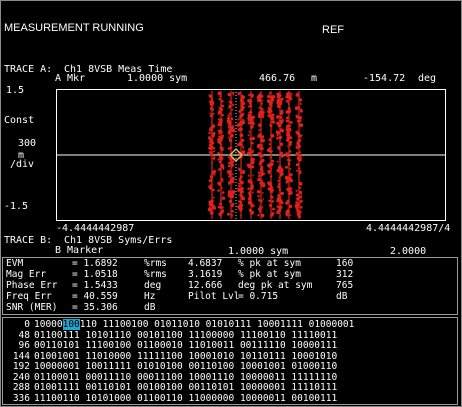  What do you see at coordinates (155, 274) in the screenshot?
I see `error-unit: %rms` at bounding box center [155, 274].